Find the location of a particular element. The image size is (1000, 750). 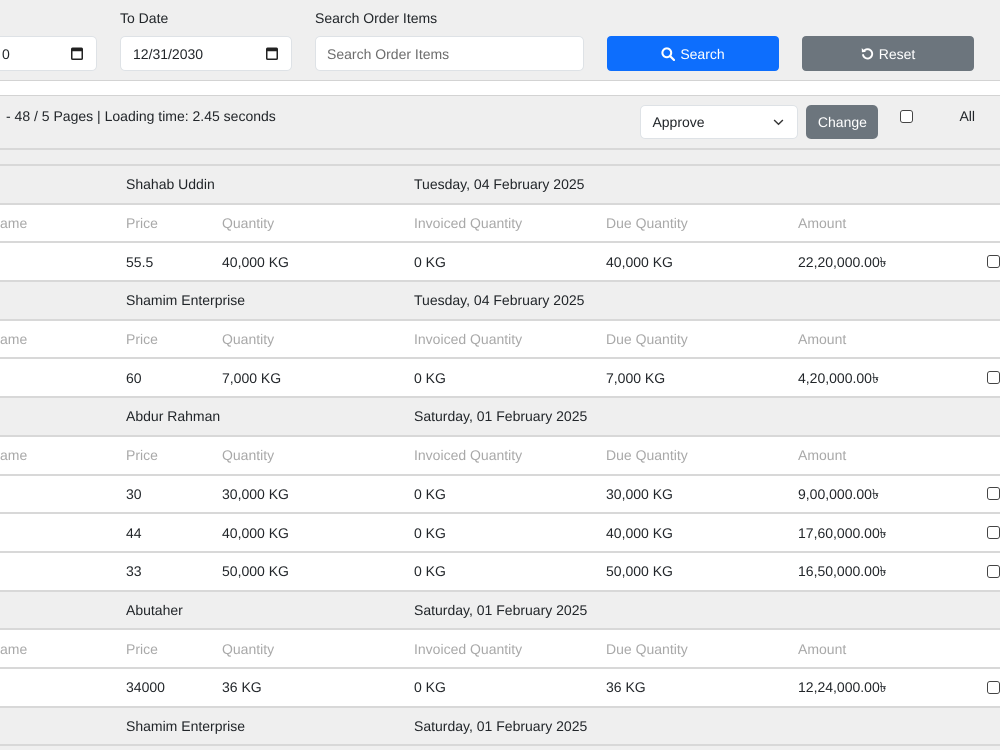

status-select: Approve is located at coordinates (719, 122).